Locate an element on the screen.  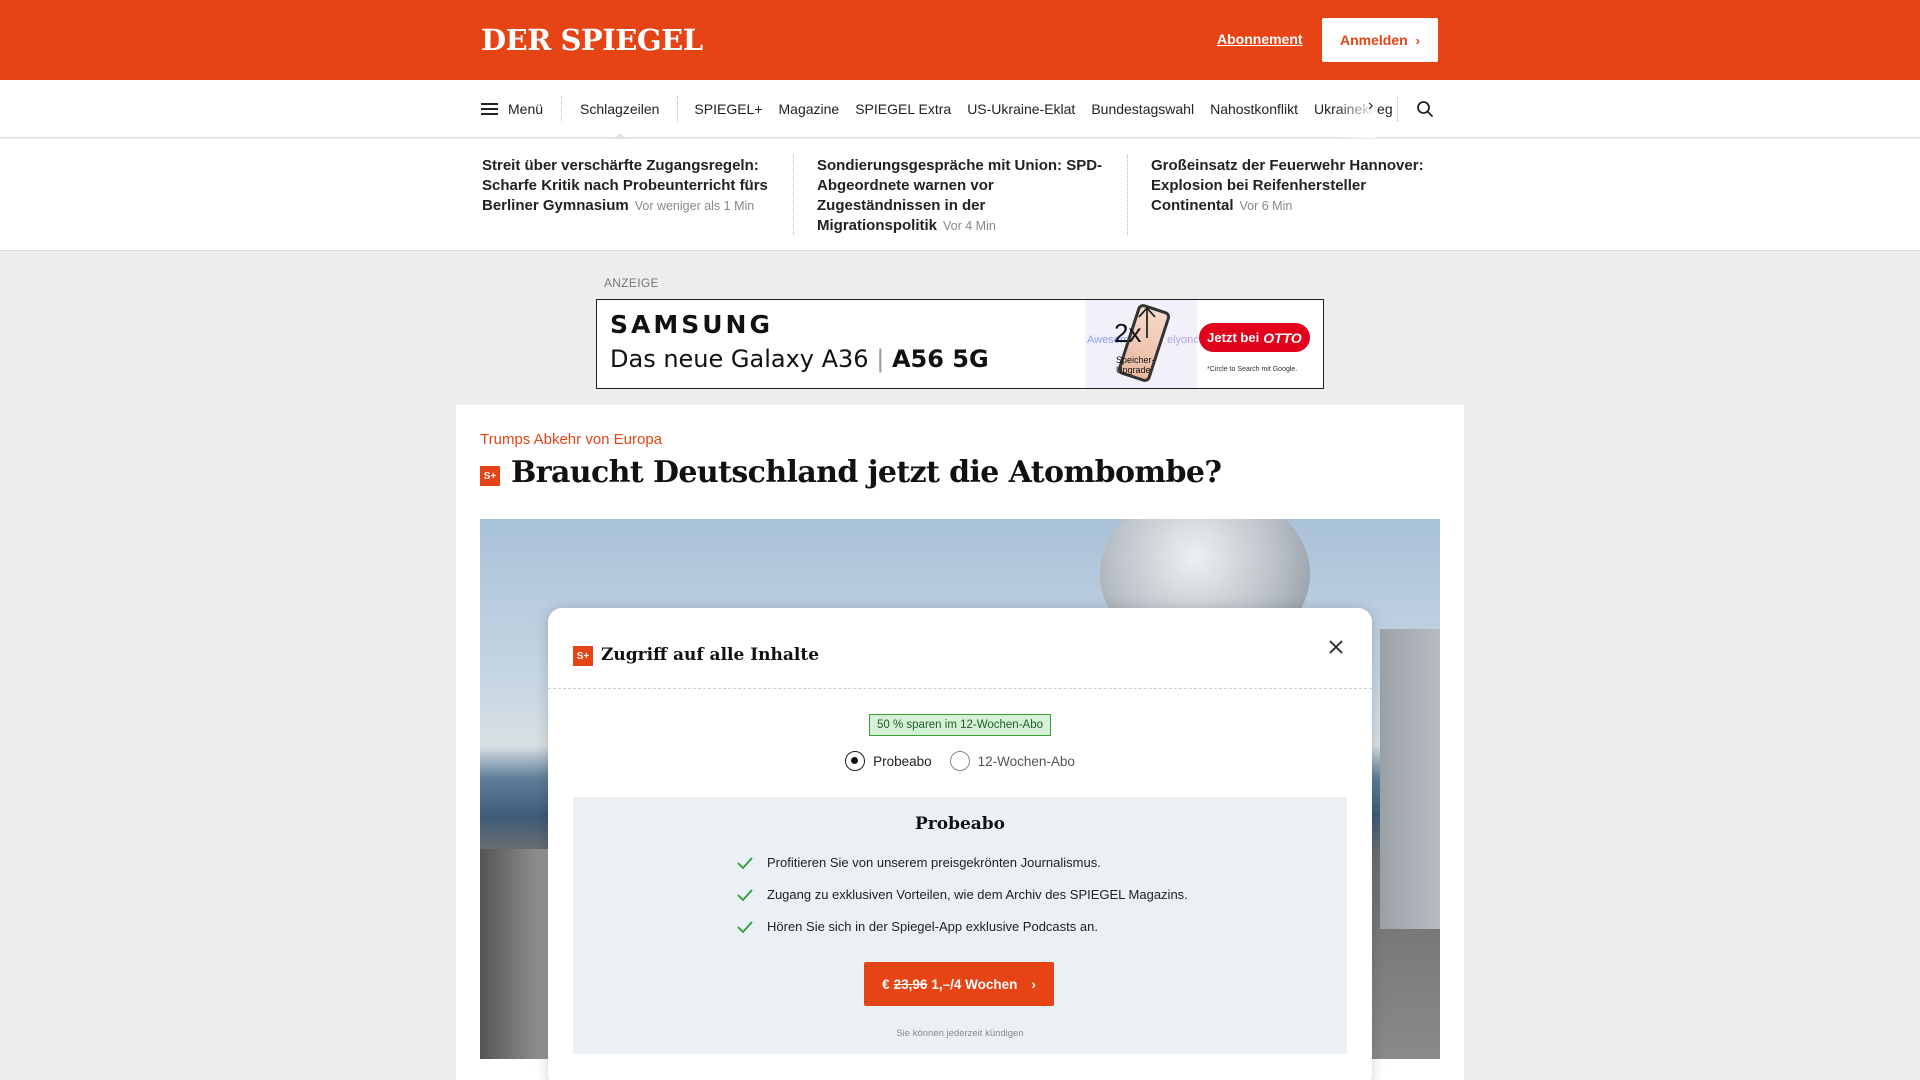
nav-item-nahostkonflikt: Nahostkonflikt is located at coordinates (1254, 109).